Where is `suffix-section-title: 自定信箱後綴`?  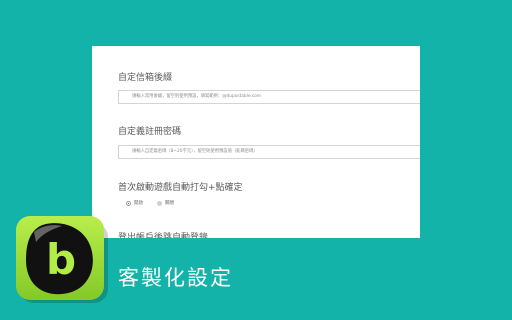
suffix-section-title: 自定信箱後綴 is located at coordinates (145, 78).